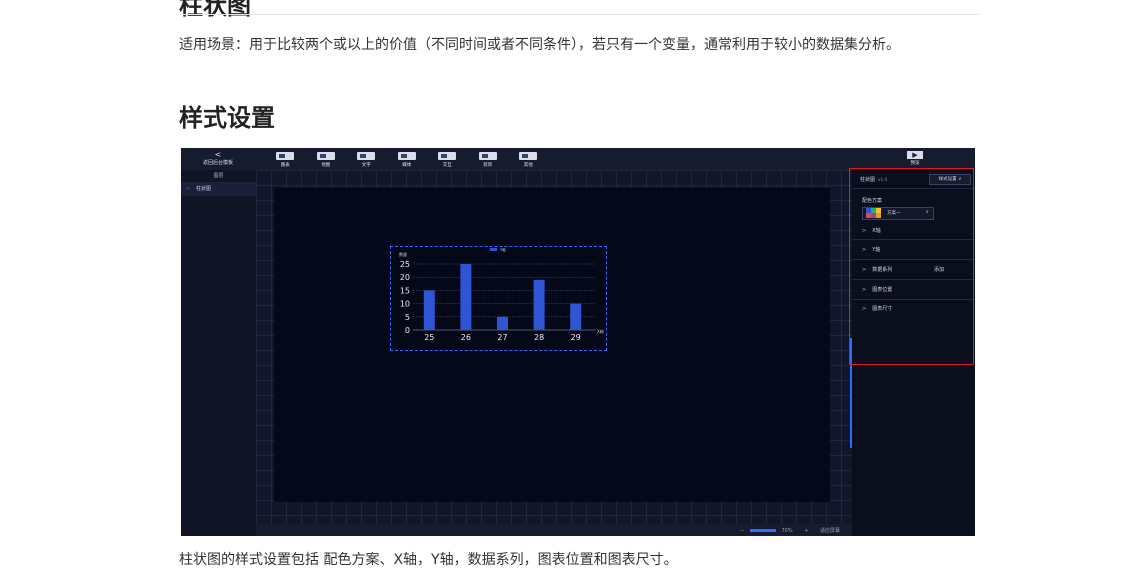  What do you see at coordinates (403, 254) in the screenshot?
I see `y-axis-label: 数量` at bounding box center [403, 254].